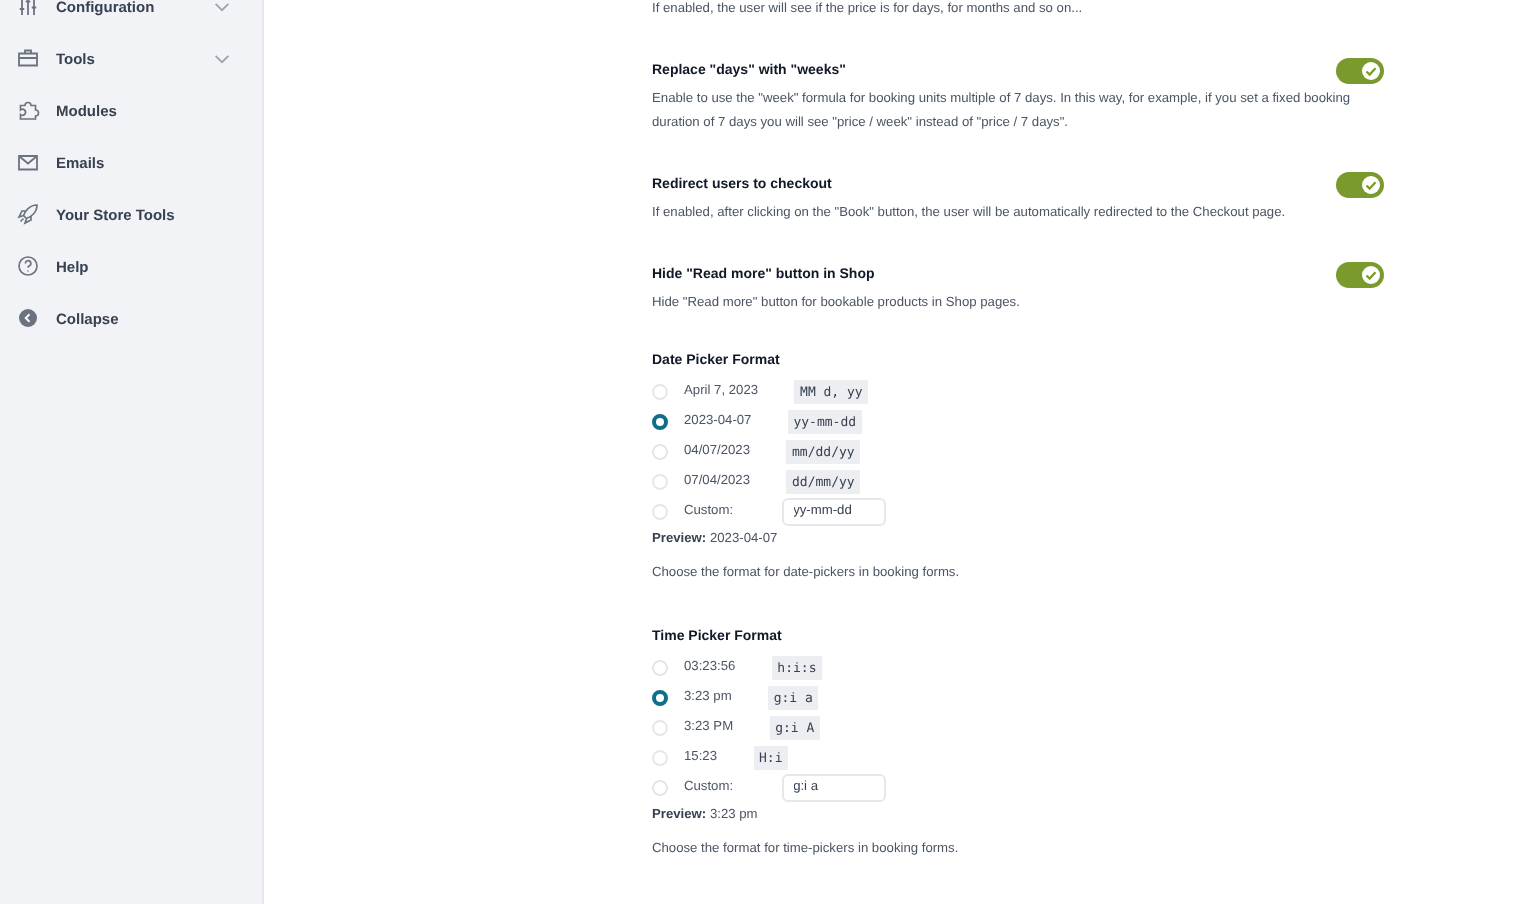 The image size is (1538, 904). I want to click on envelope-icon, so click(28, 162).